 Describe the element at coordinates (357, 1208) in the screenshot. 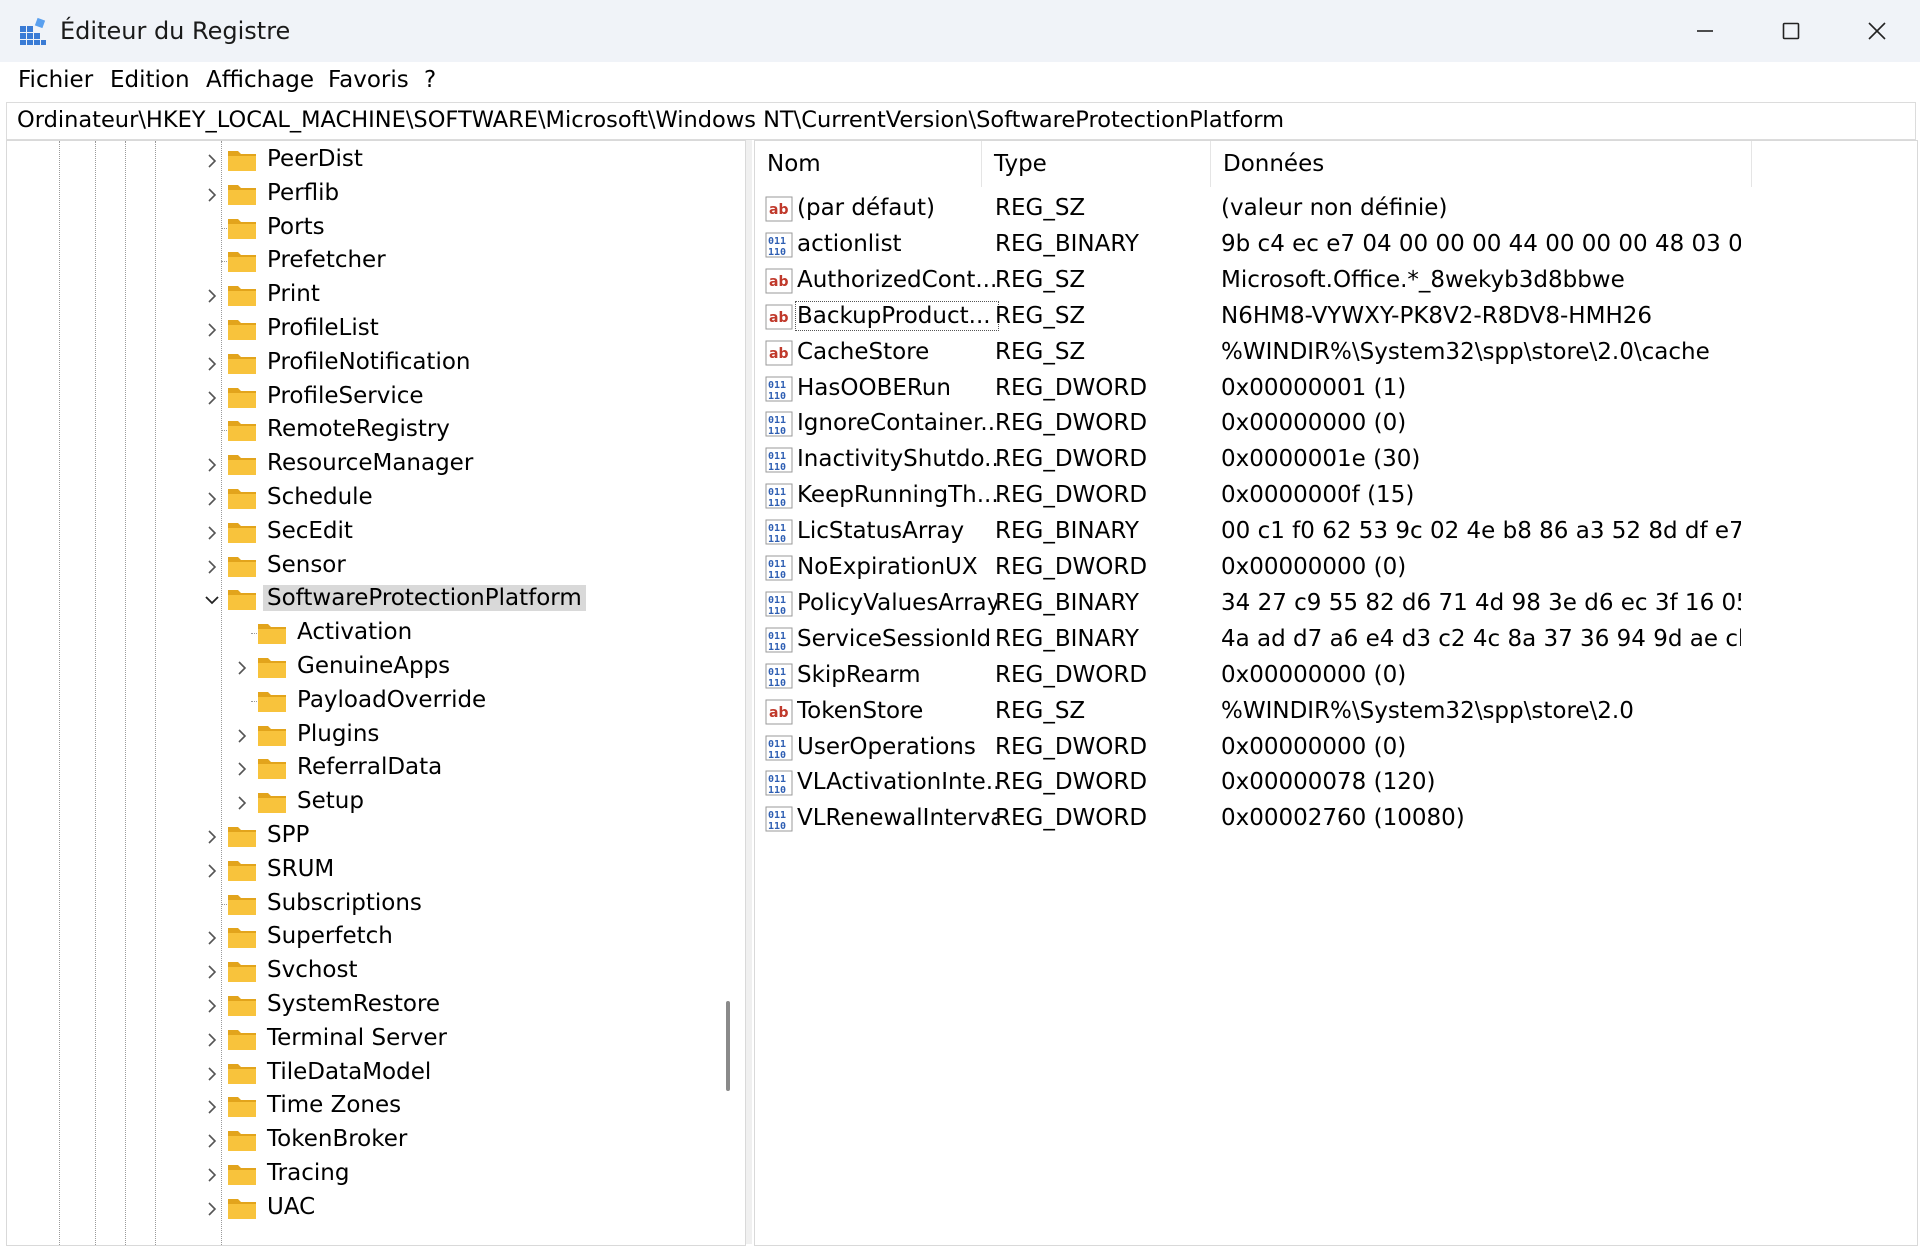

I see `tree-item: UAC` at that location.